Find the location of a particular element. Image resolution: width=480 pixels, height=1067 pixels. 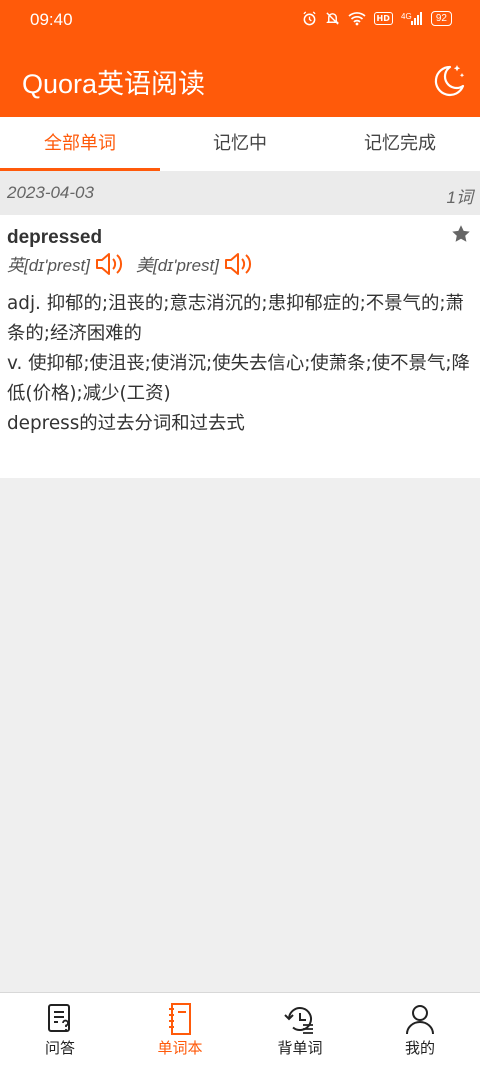

status-icons: HD 4G 92 is located at coordinates (377, 18).